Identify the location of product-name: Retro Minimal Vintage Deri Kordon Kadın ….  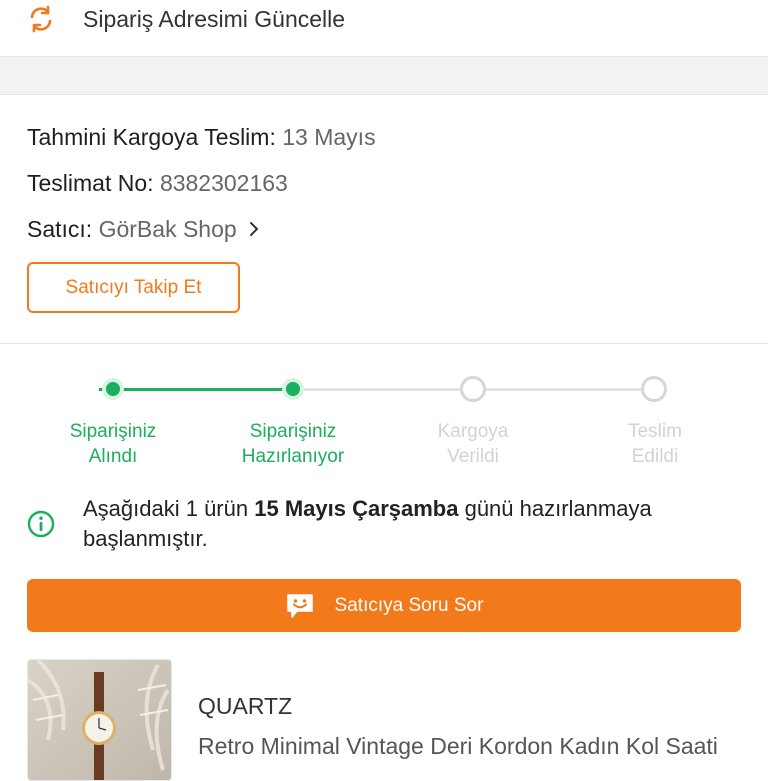
(470, 746).